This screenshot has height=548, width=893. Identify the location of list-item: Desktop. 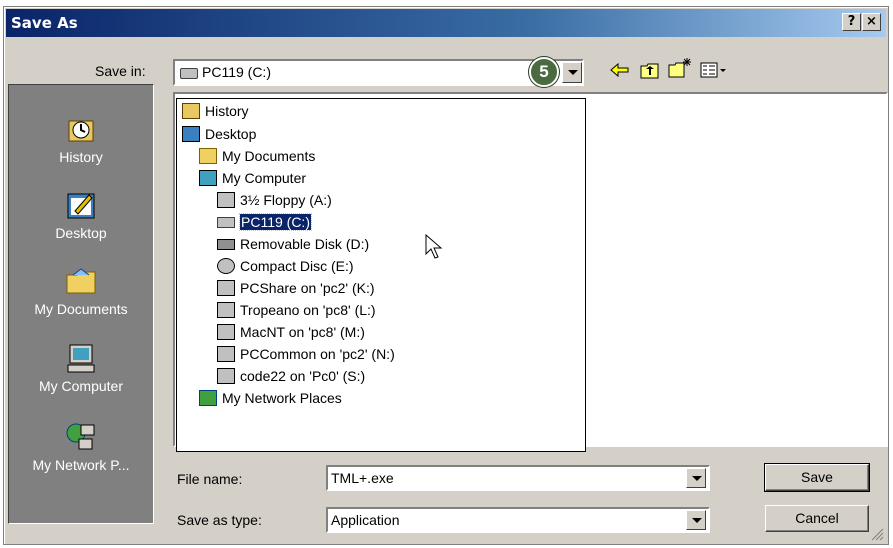
(219, 134).